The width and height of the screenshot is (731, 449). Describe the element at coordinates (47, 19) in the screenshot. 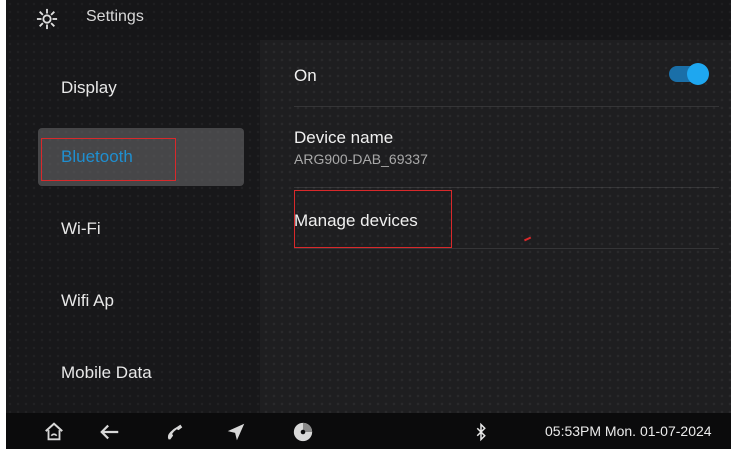

I see `gear-icon` at that location.